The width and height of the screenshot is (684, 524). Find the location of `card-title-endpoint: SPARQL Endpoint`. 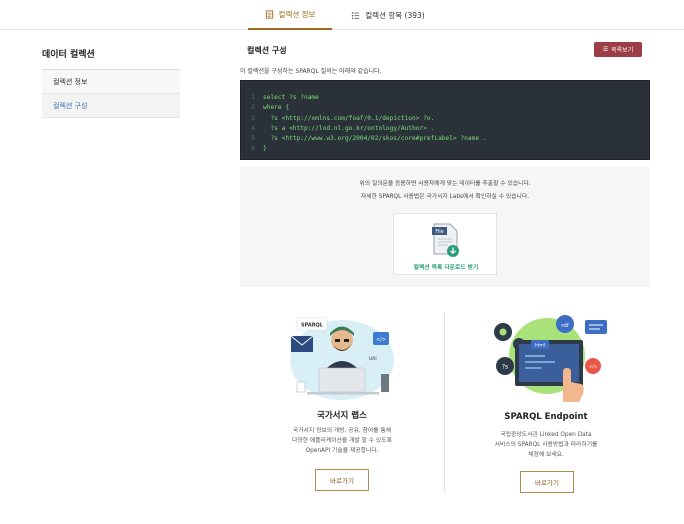

card-title-endpoint: SPARQL Endpoint is located at coordinates (546, 417).